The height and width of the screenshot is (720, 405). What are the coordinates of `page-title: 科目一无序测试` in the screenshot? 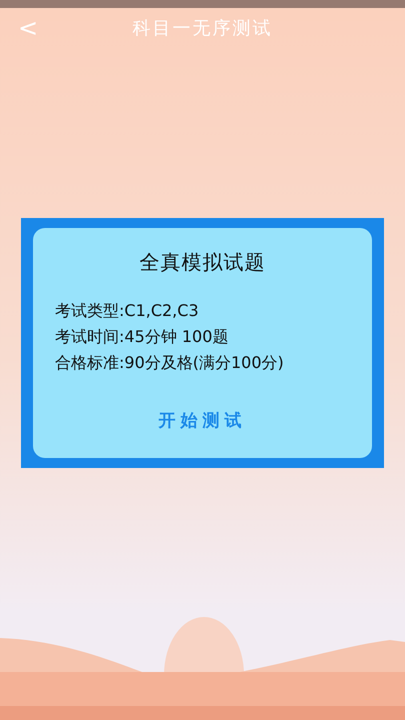 It's located at (202, 28).